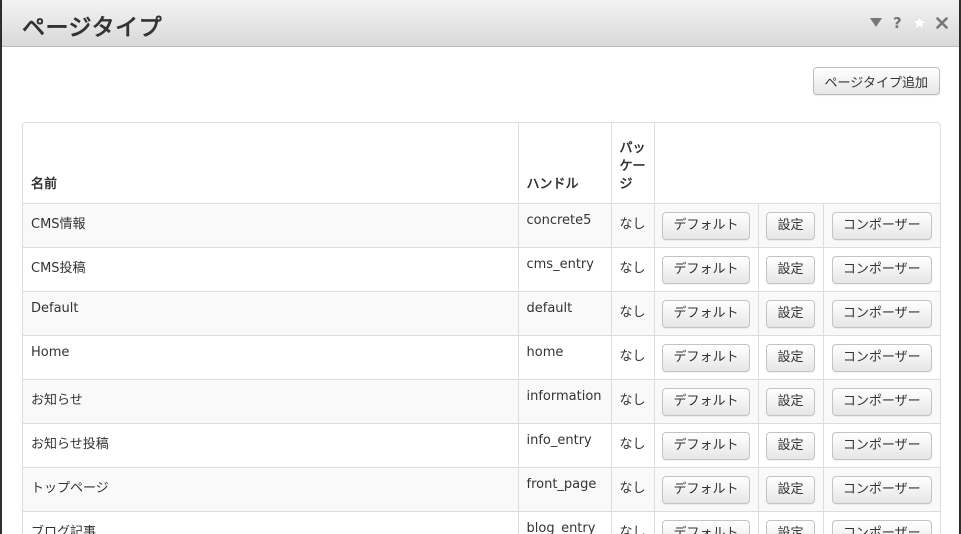 This screenshot has width=961, height=534. What do you see at coordinates (564, 522) in the screenshot?
I see `page-type-handle: blog_entry` at bounding box center [564, 522].